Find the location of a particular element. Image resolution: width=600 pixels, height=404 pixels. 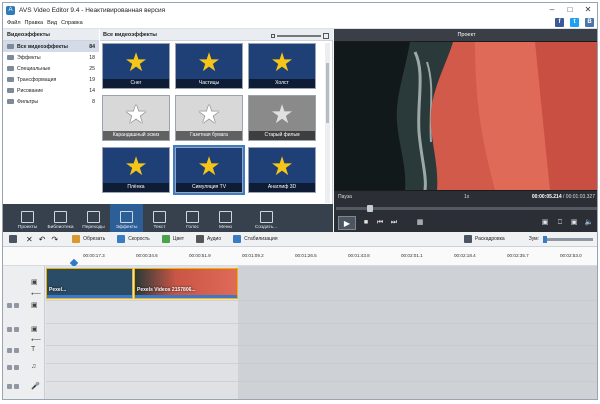

timeline-view-icon is located at coordinates (14, 239).